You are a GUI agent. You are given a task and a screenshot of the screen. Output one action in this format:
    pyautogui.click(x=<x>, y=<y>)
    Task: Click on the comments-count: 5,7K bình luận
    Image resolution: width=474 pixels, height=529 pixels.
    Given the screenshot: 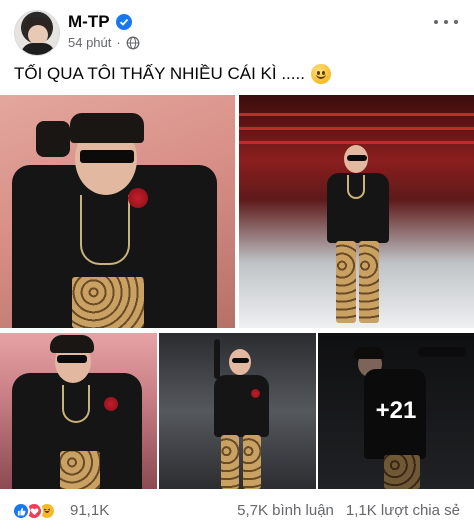 What is the action you would take?
    pyautogui.click(x=285, y=510)
    